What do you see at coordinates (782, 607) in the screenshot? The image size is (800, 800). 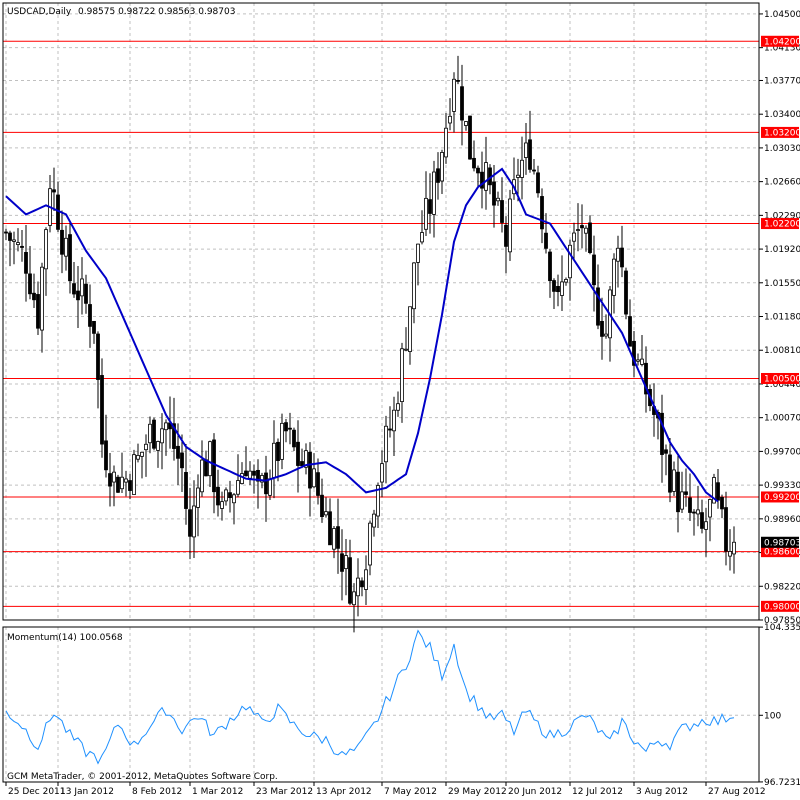 I see `level-label: 0.98000` at bounding box center [782, 607].